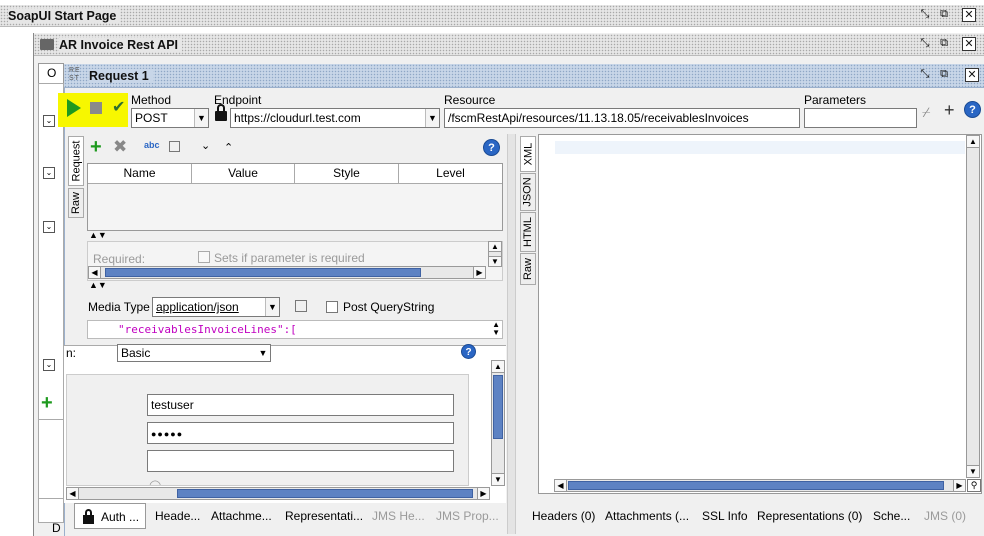 This screenshot has width=984, height=536. Describe the element at coordinates (972, 109) in the screenshot. I see `help-icon: ?` at that location.